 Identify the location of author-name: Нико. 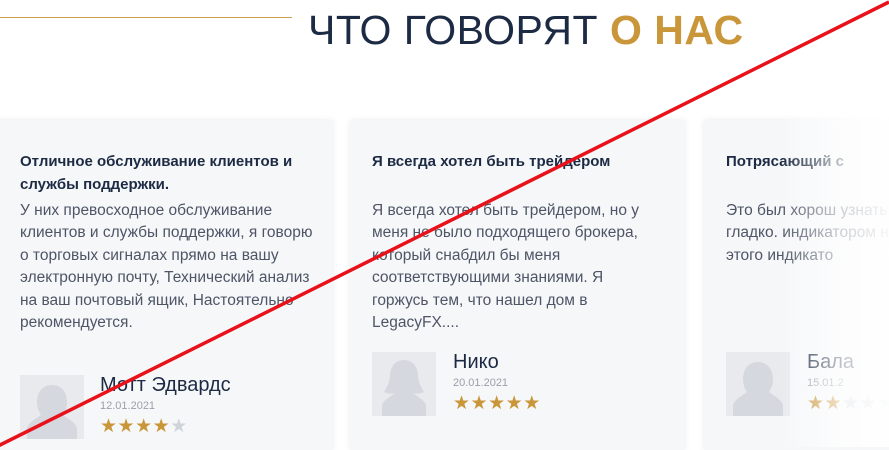
(476, 362).